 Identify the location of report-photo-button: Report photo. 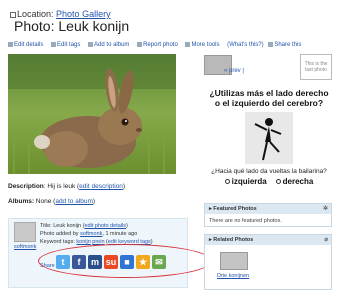
(159, 45).